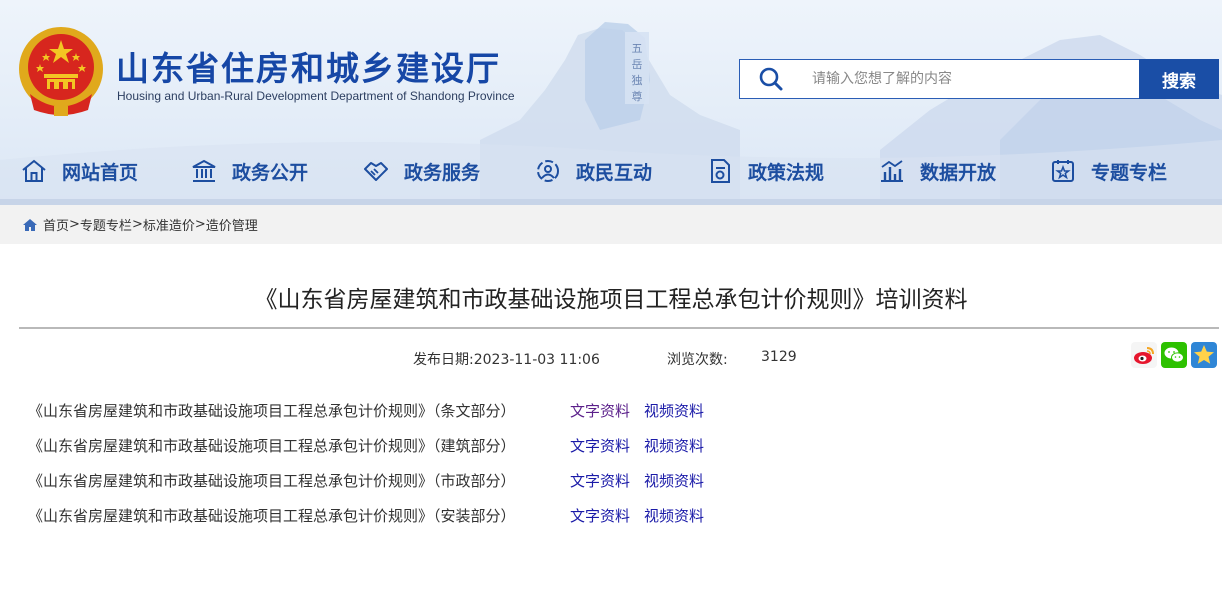  What do you see at coordinates (232, 224) in the screenshot?
I see `breadcrumb-item-cost-management: 造价管理` at bounding box center [232, 224].